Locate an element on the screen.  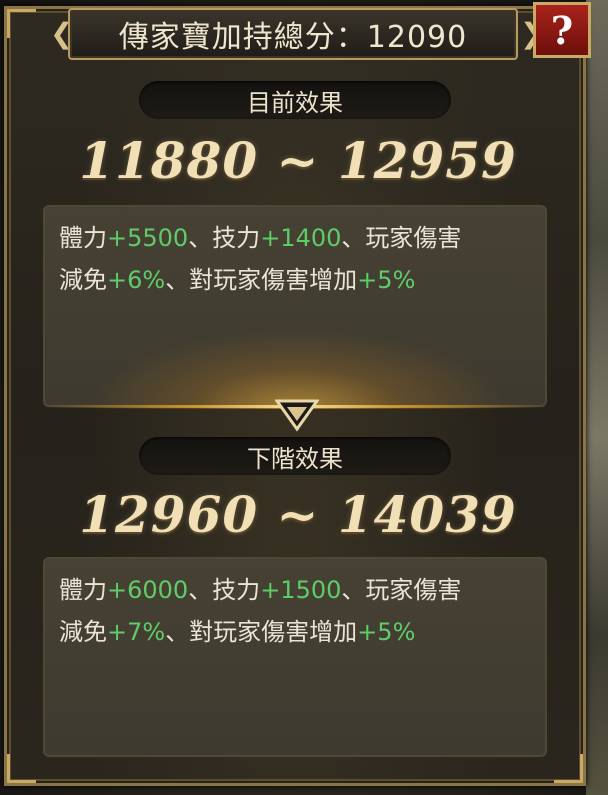
current-effect-header: 目前效果 is located at coordinates (295, 100).